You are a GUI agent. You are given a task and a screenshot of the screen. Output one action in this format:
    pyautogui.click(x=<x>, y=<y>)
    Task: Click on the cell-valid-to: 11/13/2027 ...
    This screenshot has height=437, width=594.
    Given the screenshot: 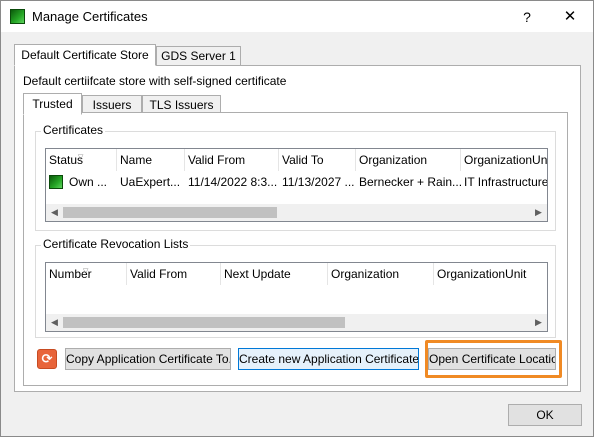 What is the action you would take?
    pyautogui.click(x=318, y=182)
    